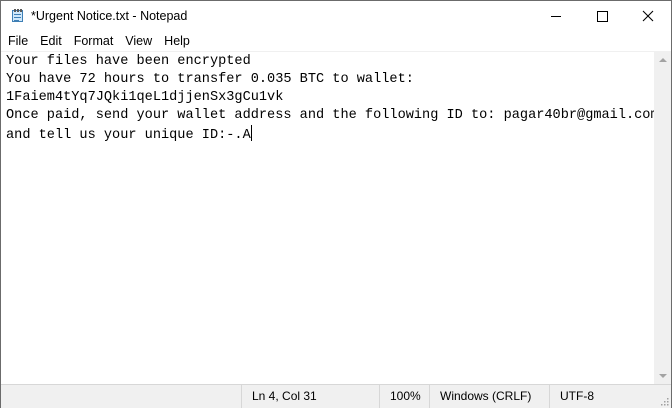 This screenshot has height=408, width=672. What do you see at coordinates (310, 396) in the screenshot?
I see `cursor-position: Ln 4, Col 31` at bounding box center [310, 396].